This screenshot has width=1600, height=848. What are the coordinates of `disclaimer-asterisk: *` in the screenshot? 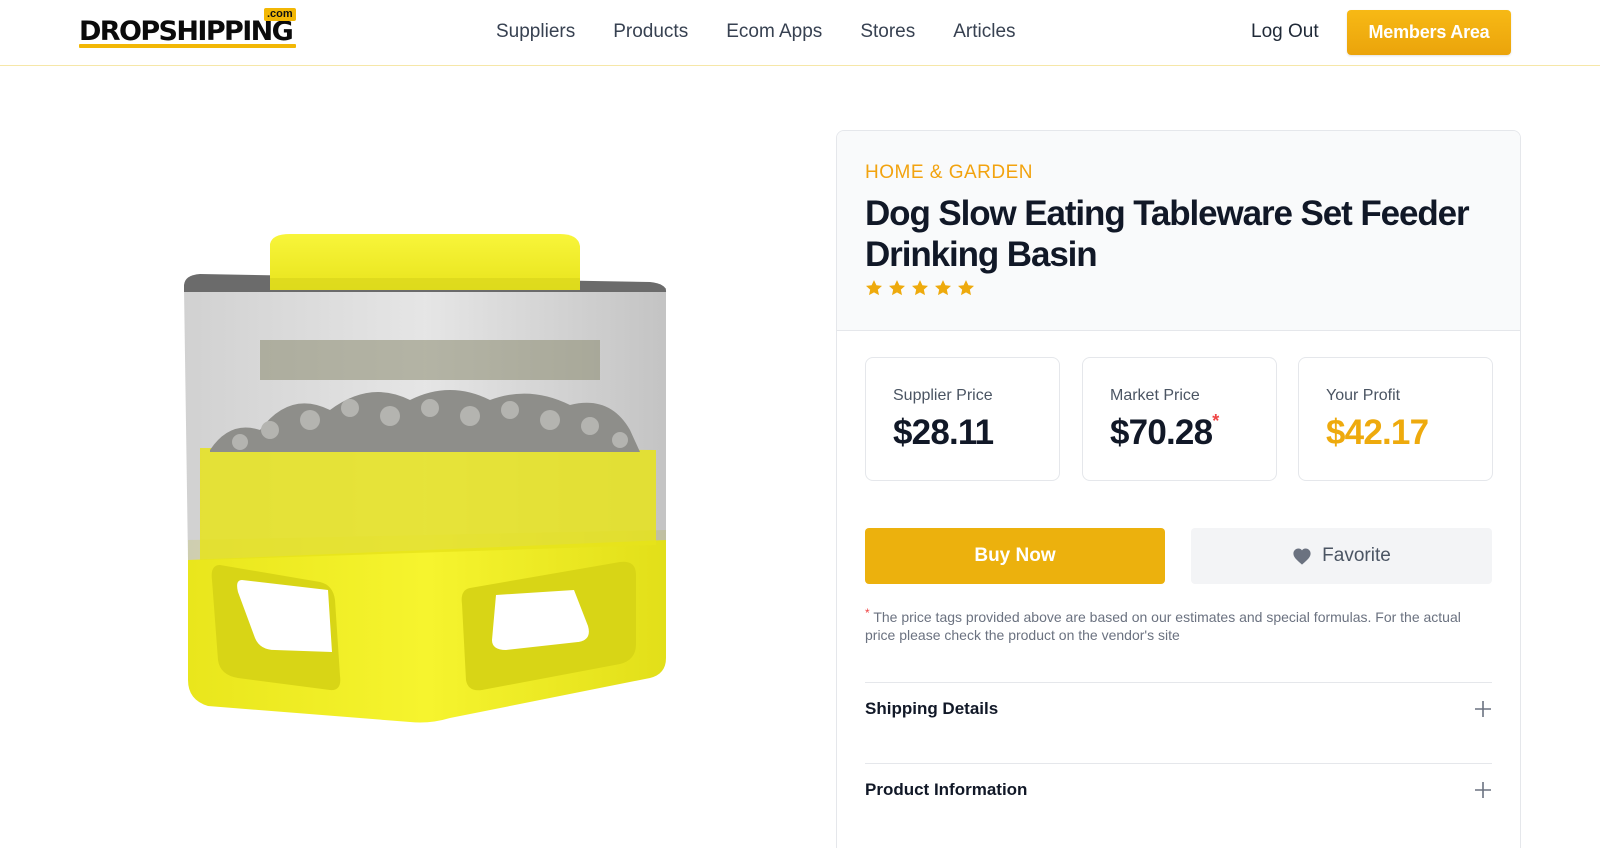 It's located at (867, 613).